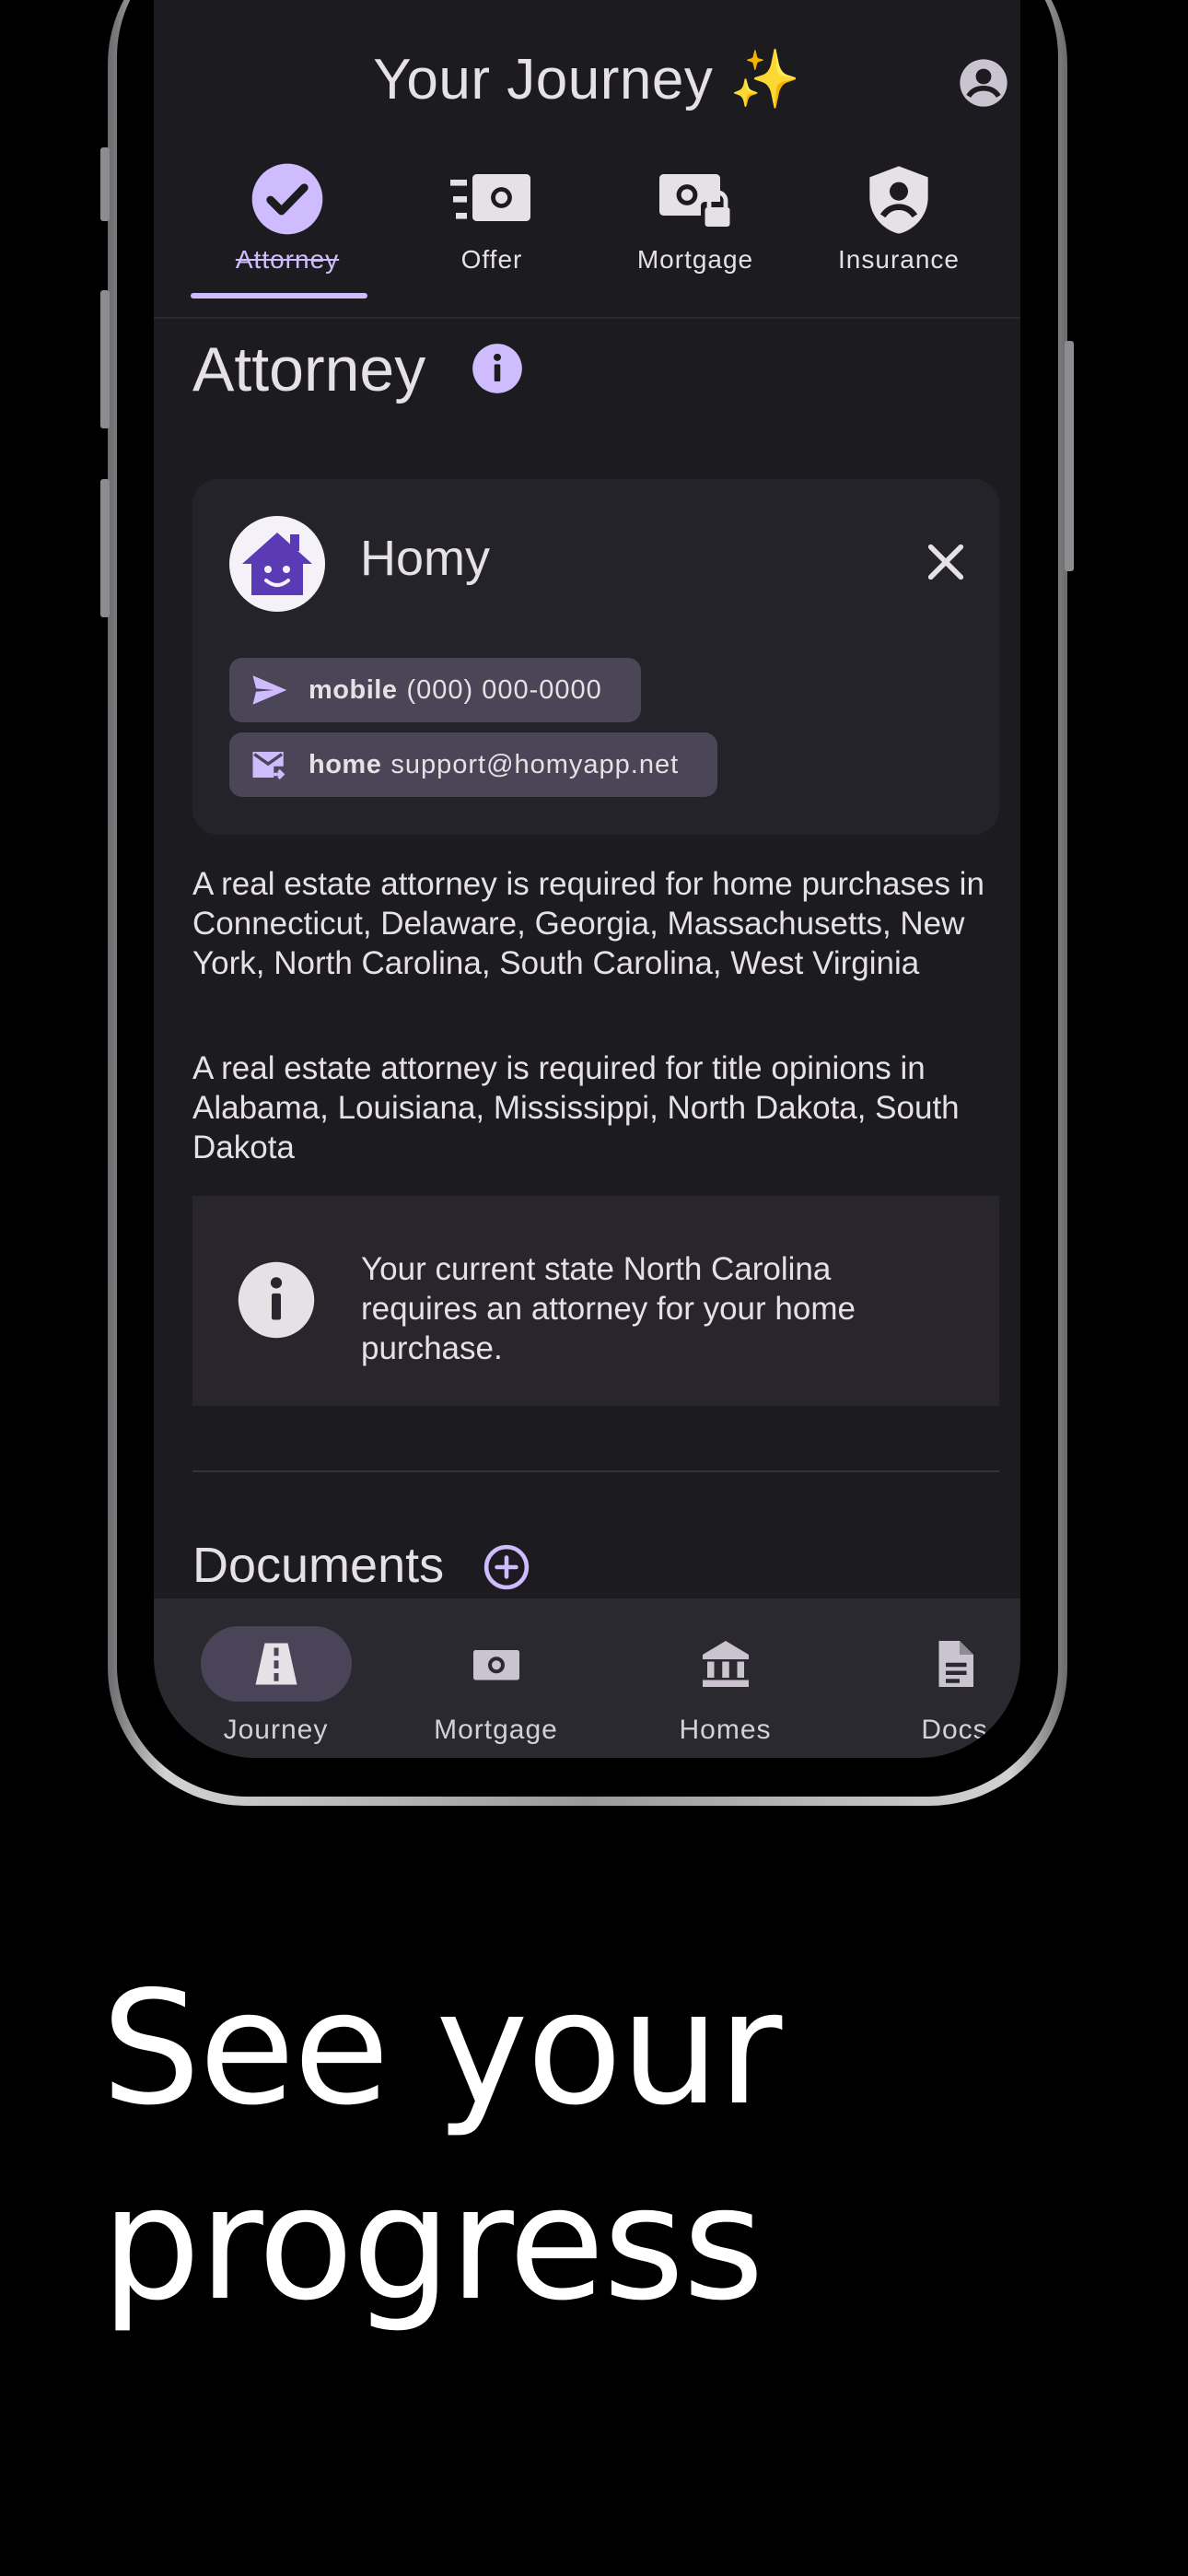  I want to click on step-mortgage: Mortgage, so click(695, 230).